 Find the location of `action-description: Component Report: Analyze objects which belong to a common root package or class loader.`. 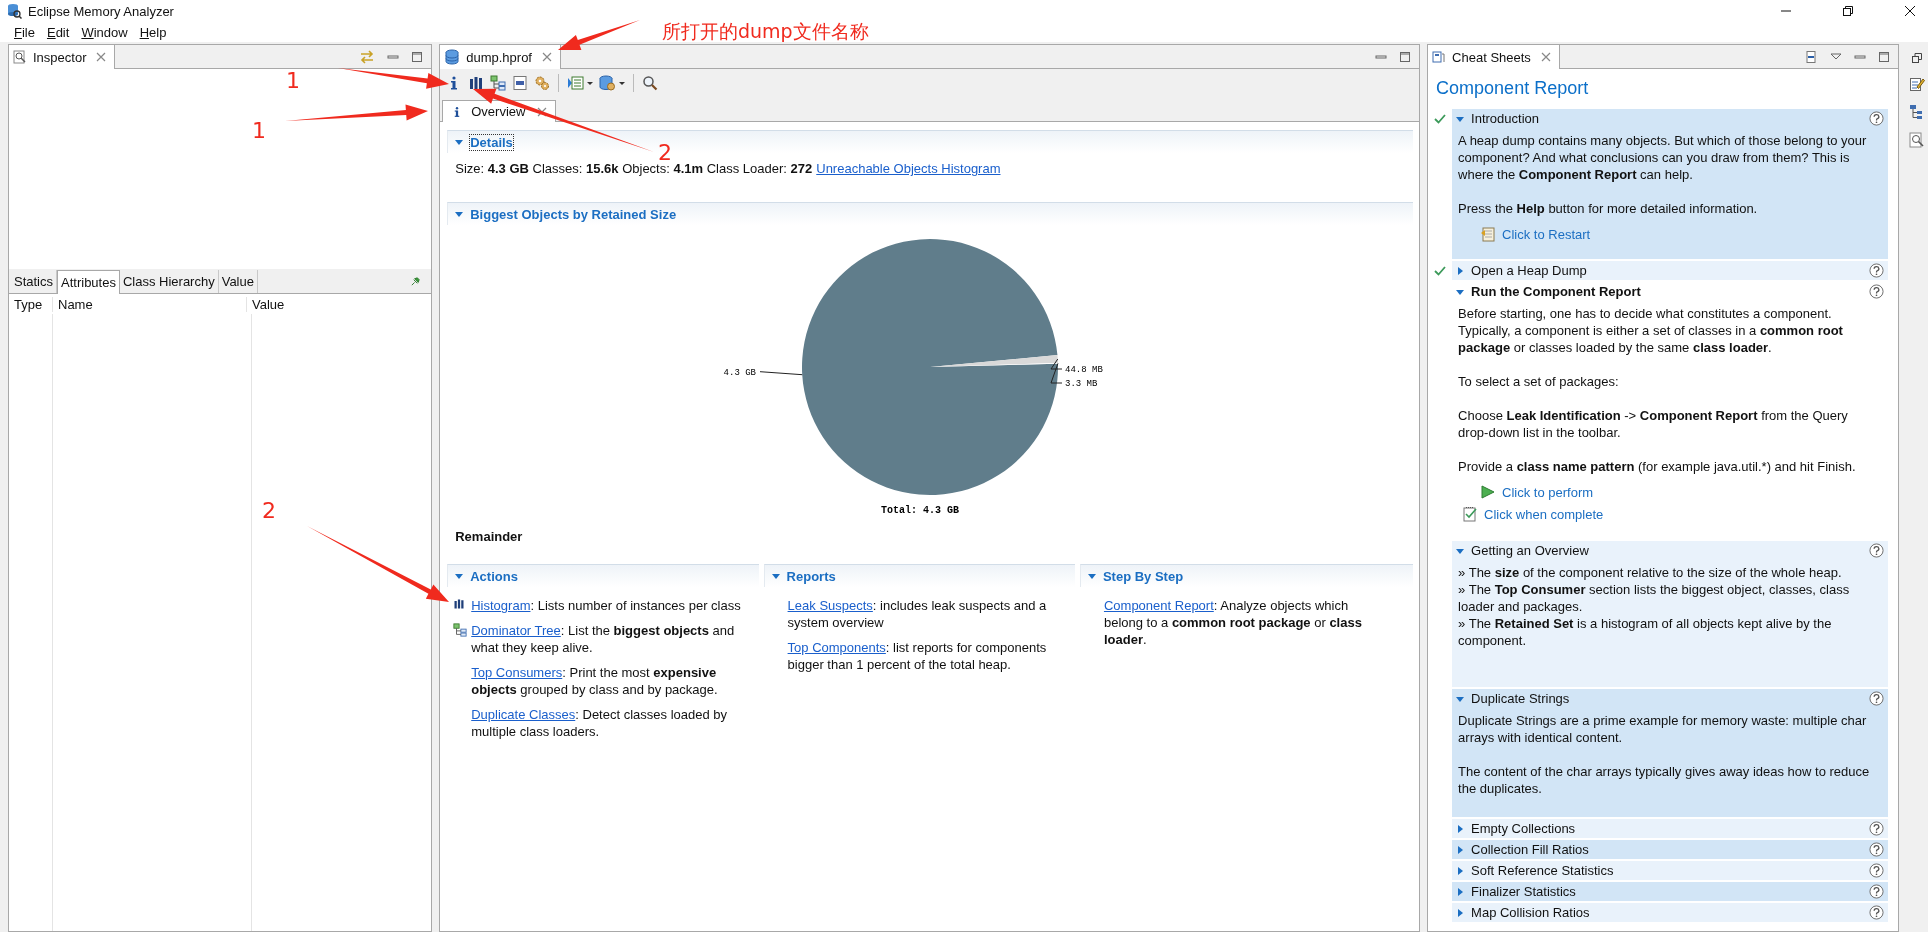

action-description: Component Report: Analyze objects which belong to a common root package or class loader. is located at coordinates (1233, 622).